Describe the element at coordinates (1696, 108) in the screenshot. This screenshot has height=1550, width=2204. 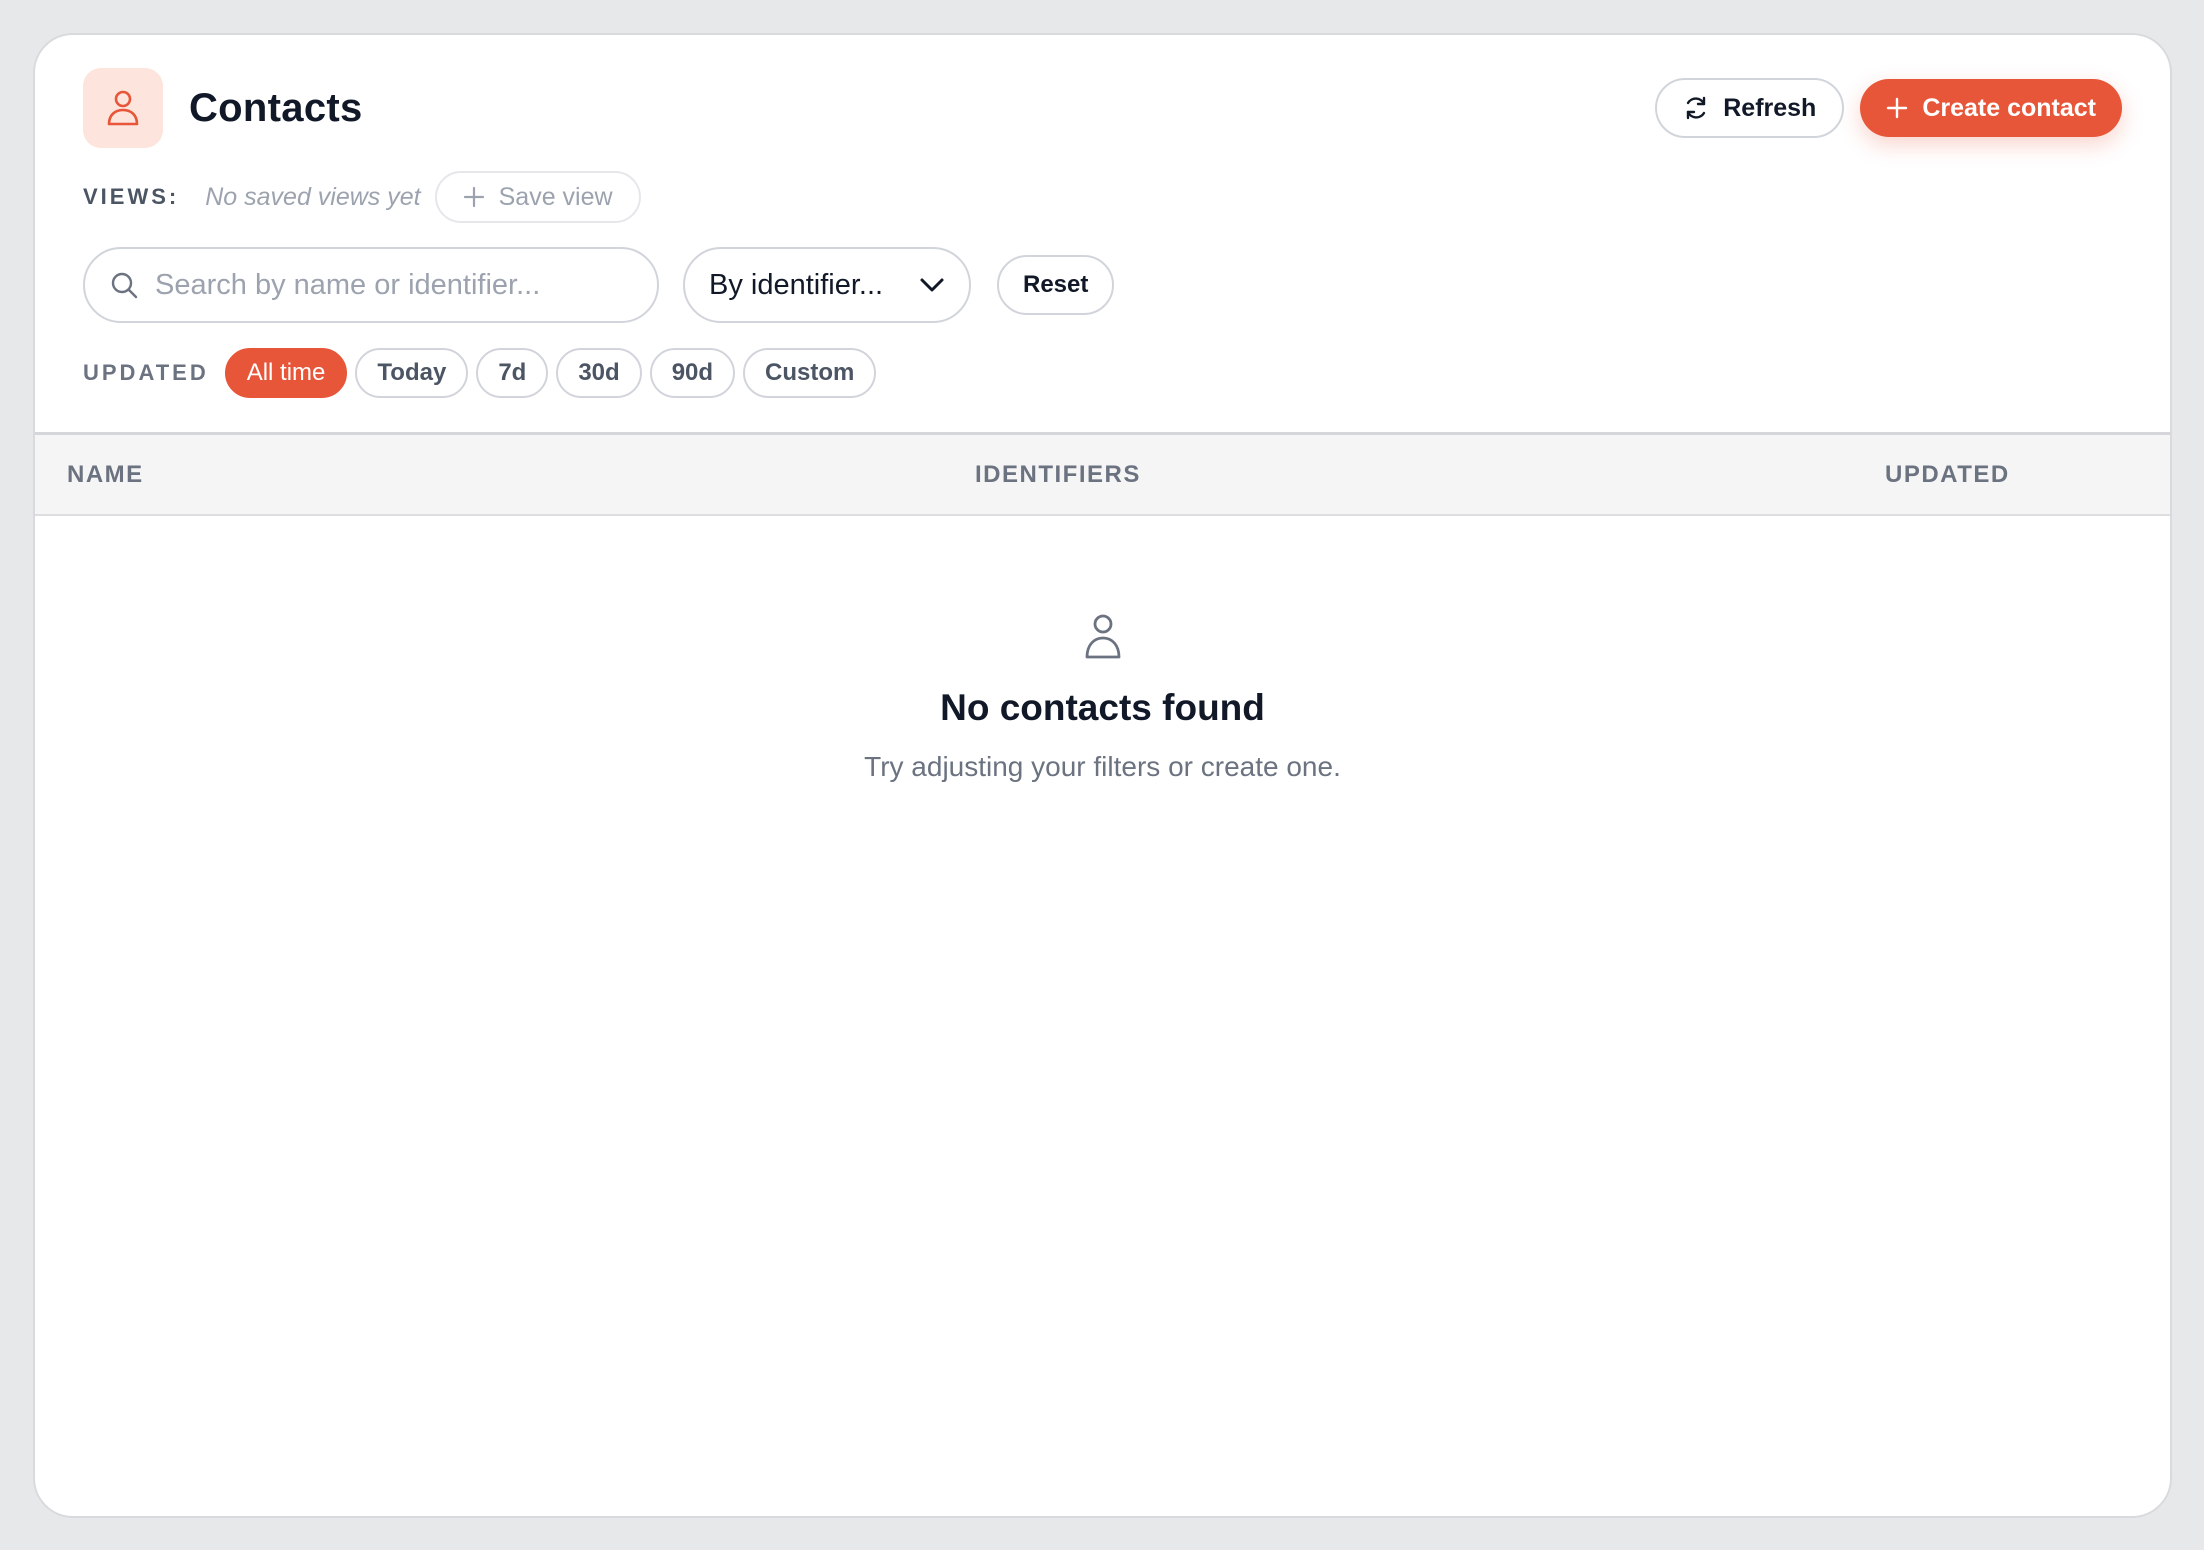
I see `refresh-icon` at that location.